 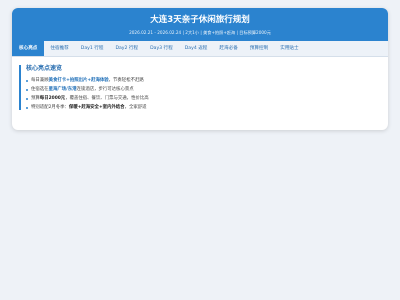 What do you see at coordinates (289, 48) in the screenshot?
I see `tab-tips: 实用贴士` at bounding box center [289, 48].